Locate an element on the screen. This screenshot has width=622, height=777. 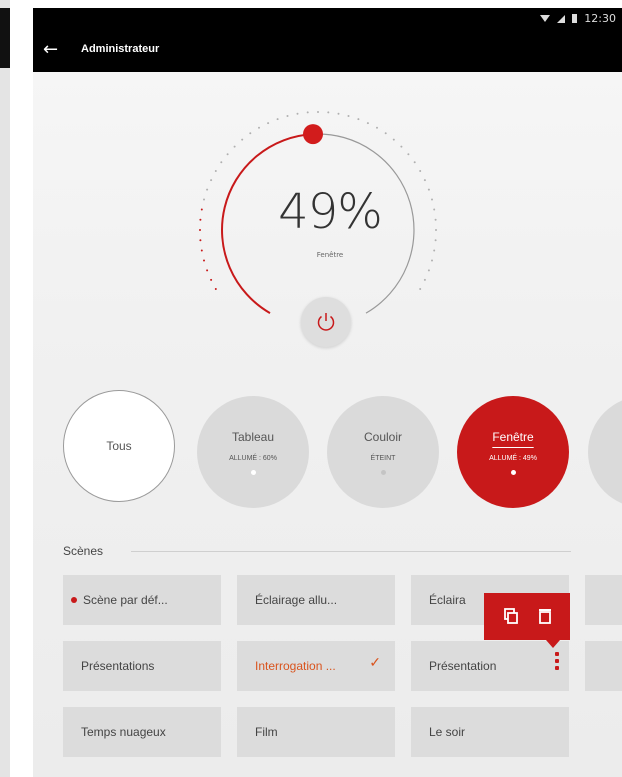
dial-zone-label: Fenêtre is located at coordinates (330, 255).